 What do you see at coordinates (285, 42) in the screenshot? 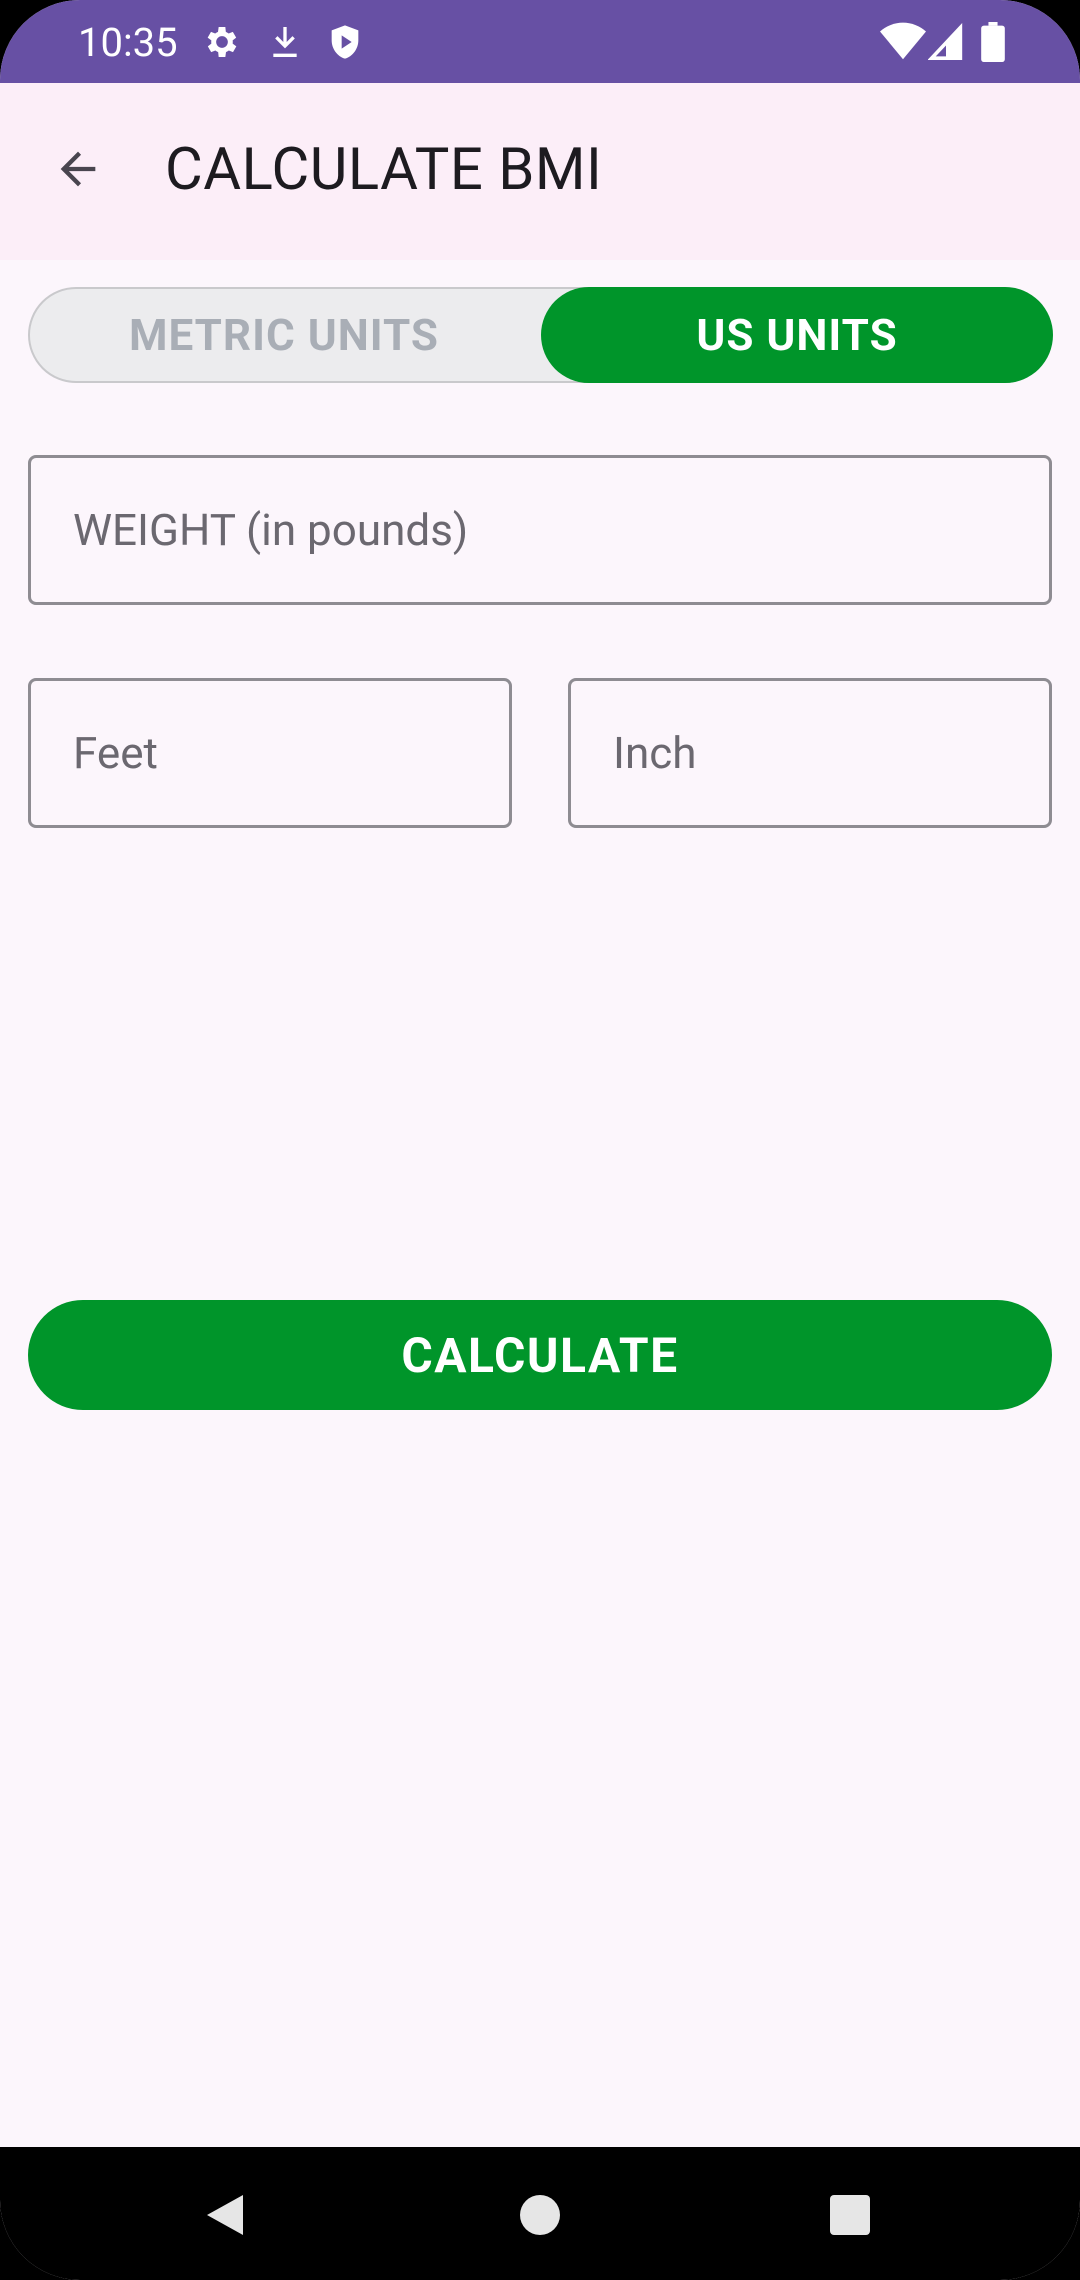
I see `download-icon` at bounding box center [285, 42].